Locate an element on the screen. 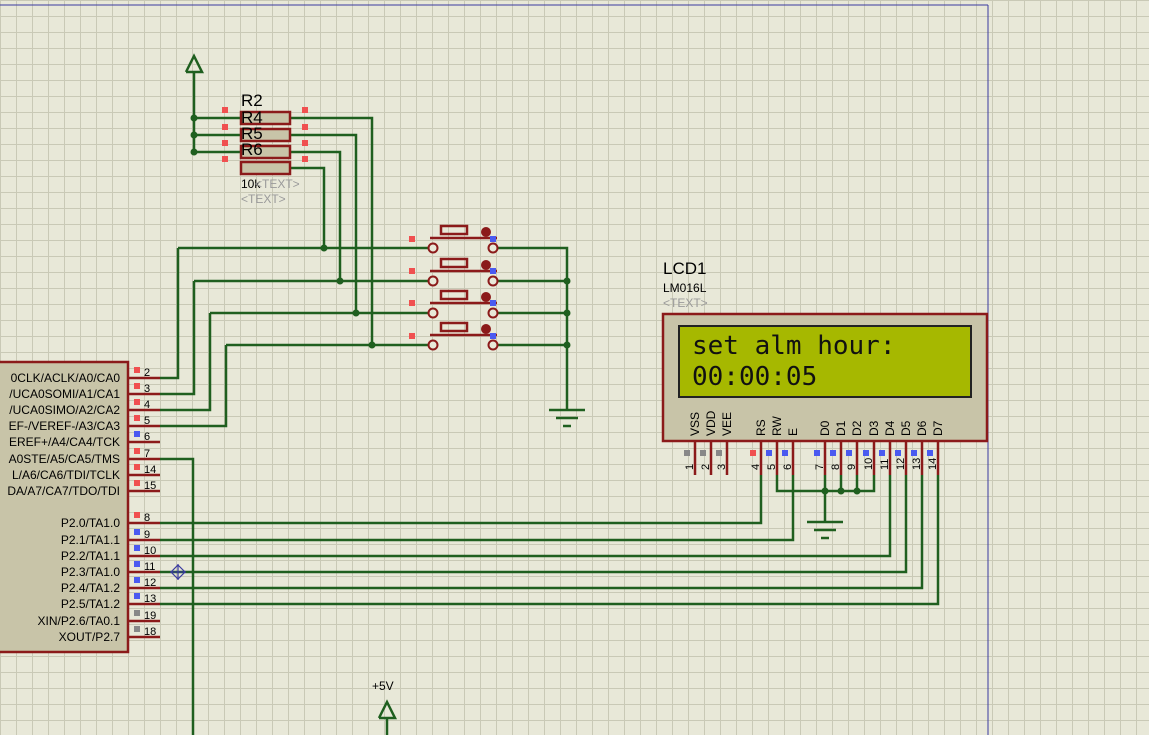  lcd-pin-number: 2 is located at coordinates (706, 467).